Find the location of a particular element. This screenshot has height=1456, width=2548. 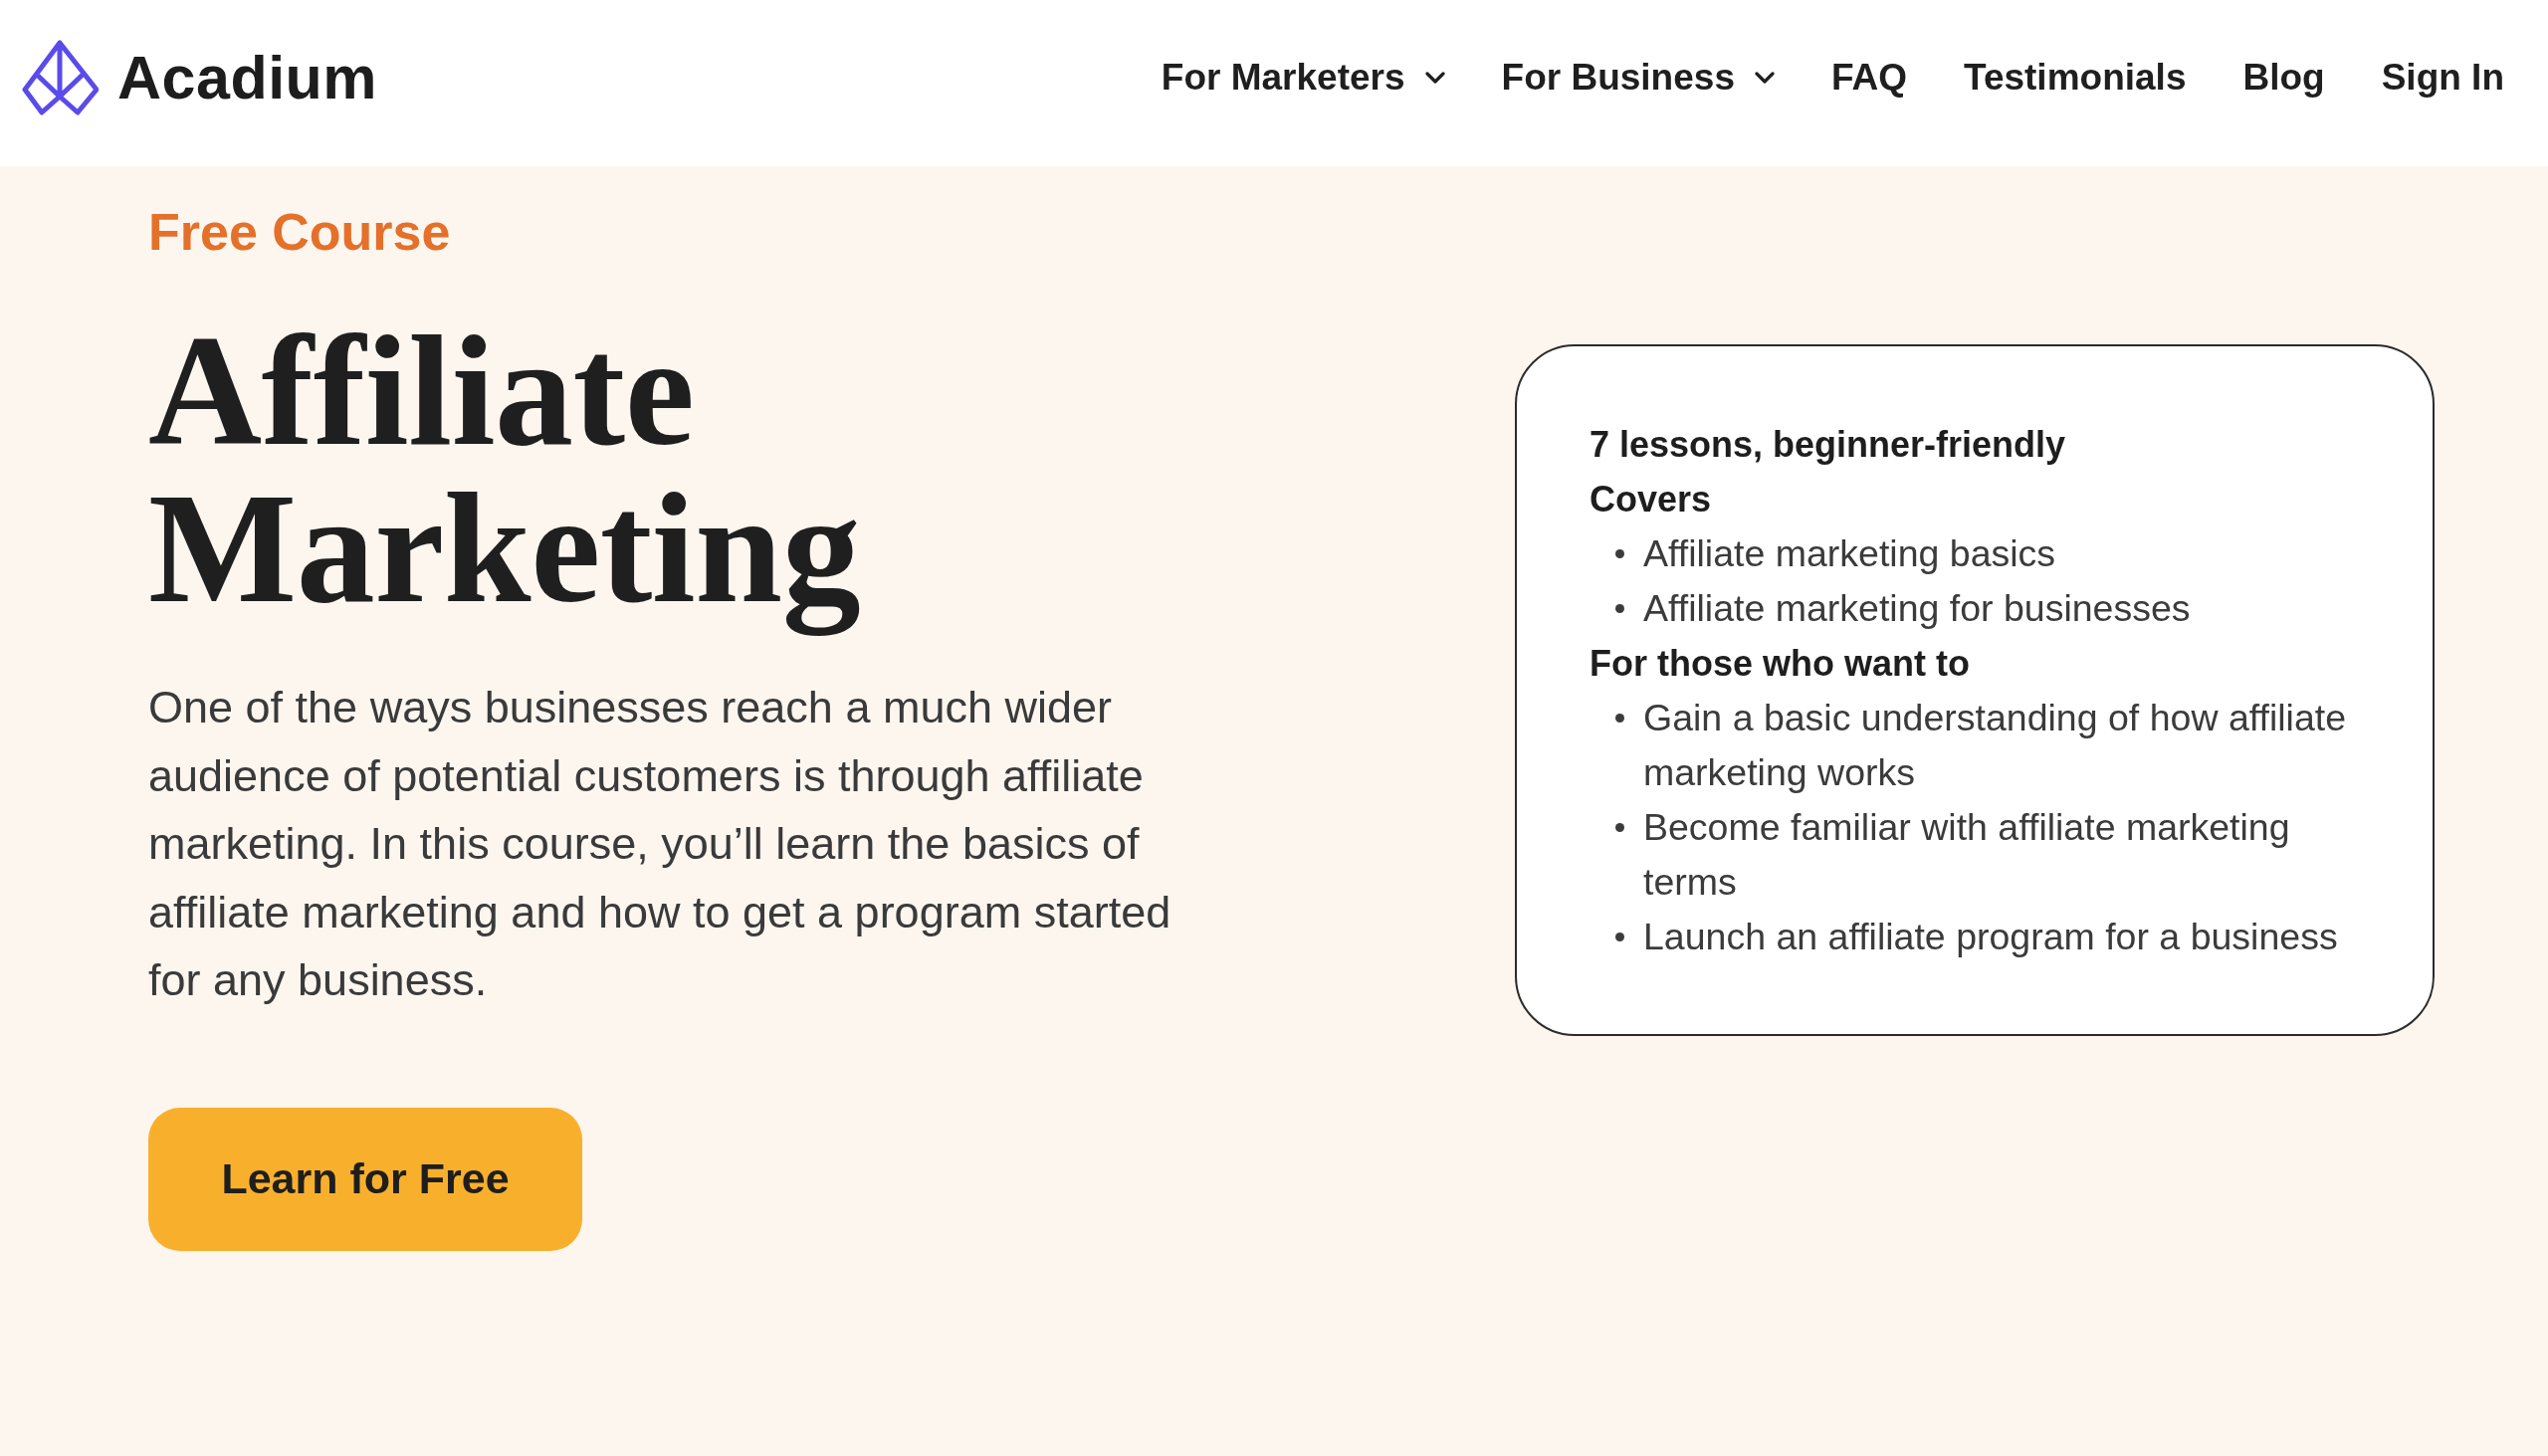

list-item-text: Become familiar with affiliate marketing terms is located at coordinates (1967, 855).